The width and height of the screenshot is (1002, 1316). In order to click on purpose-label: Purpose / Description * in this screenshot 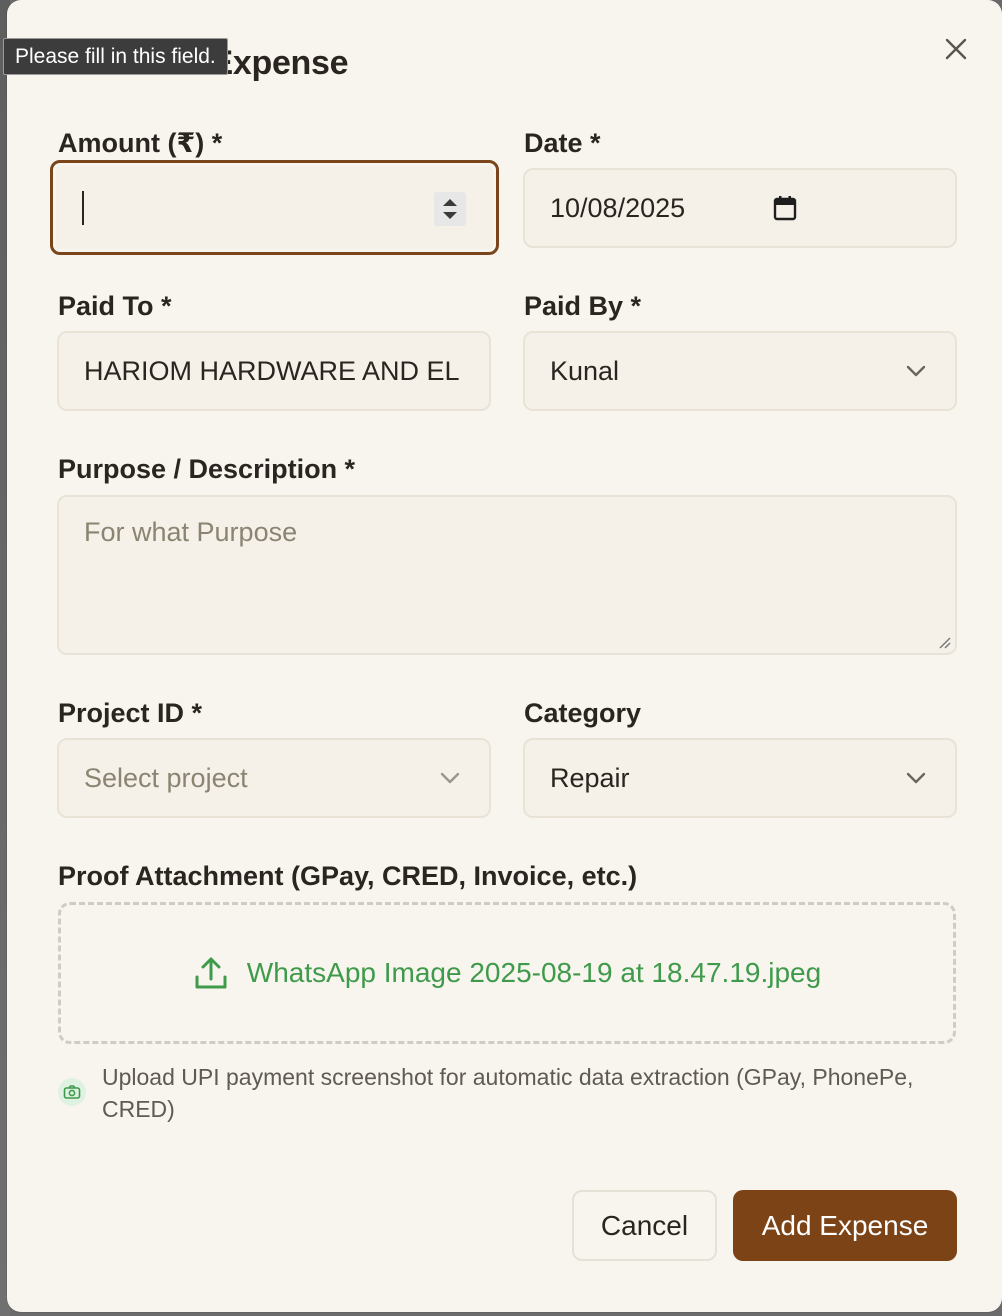, I will do `click(207, 469)`.